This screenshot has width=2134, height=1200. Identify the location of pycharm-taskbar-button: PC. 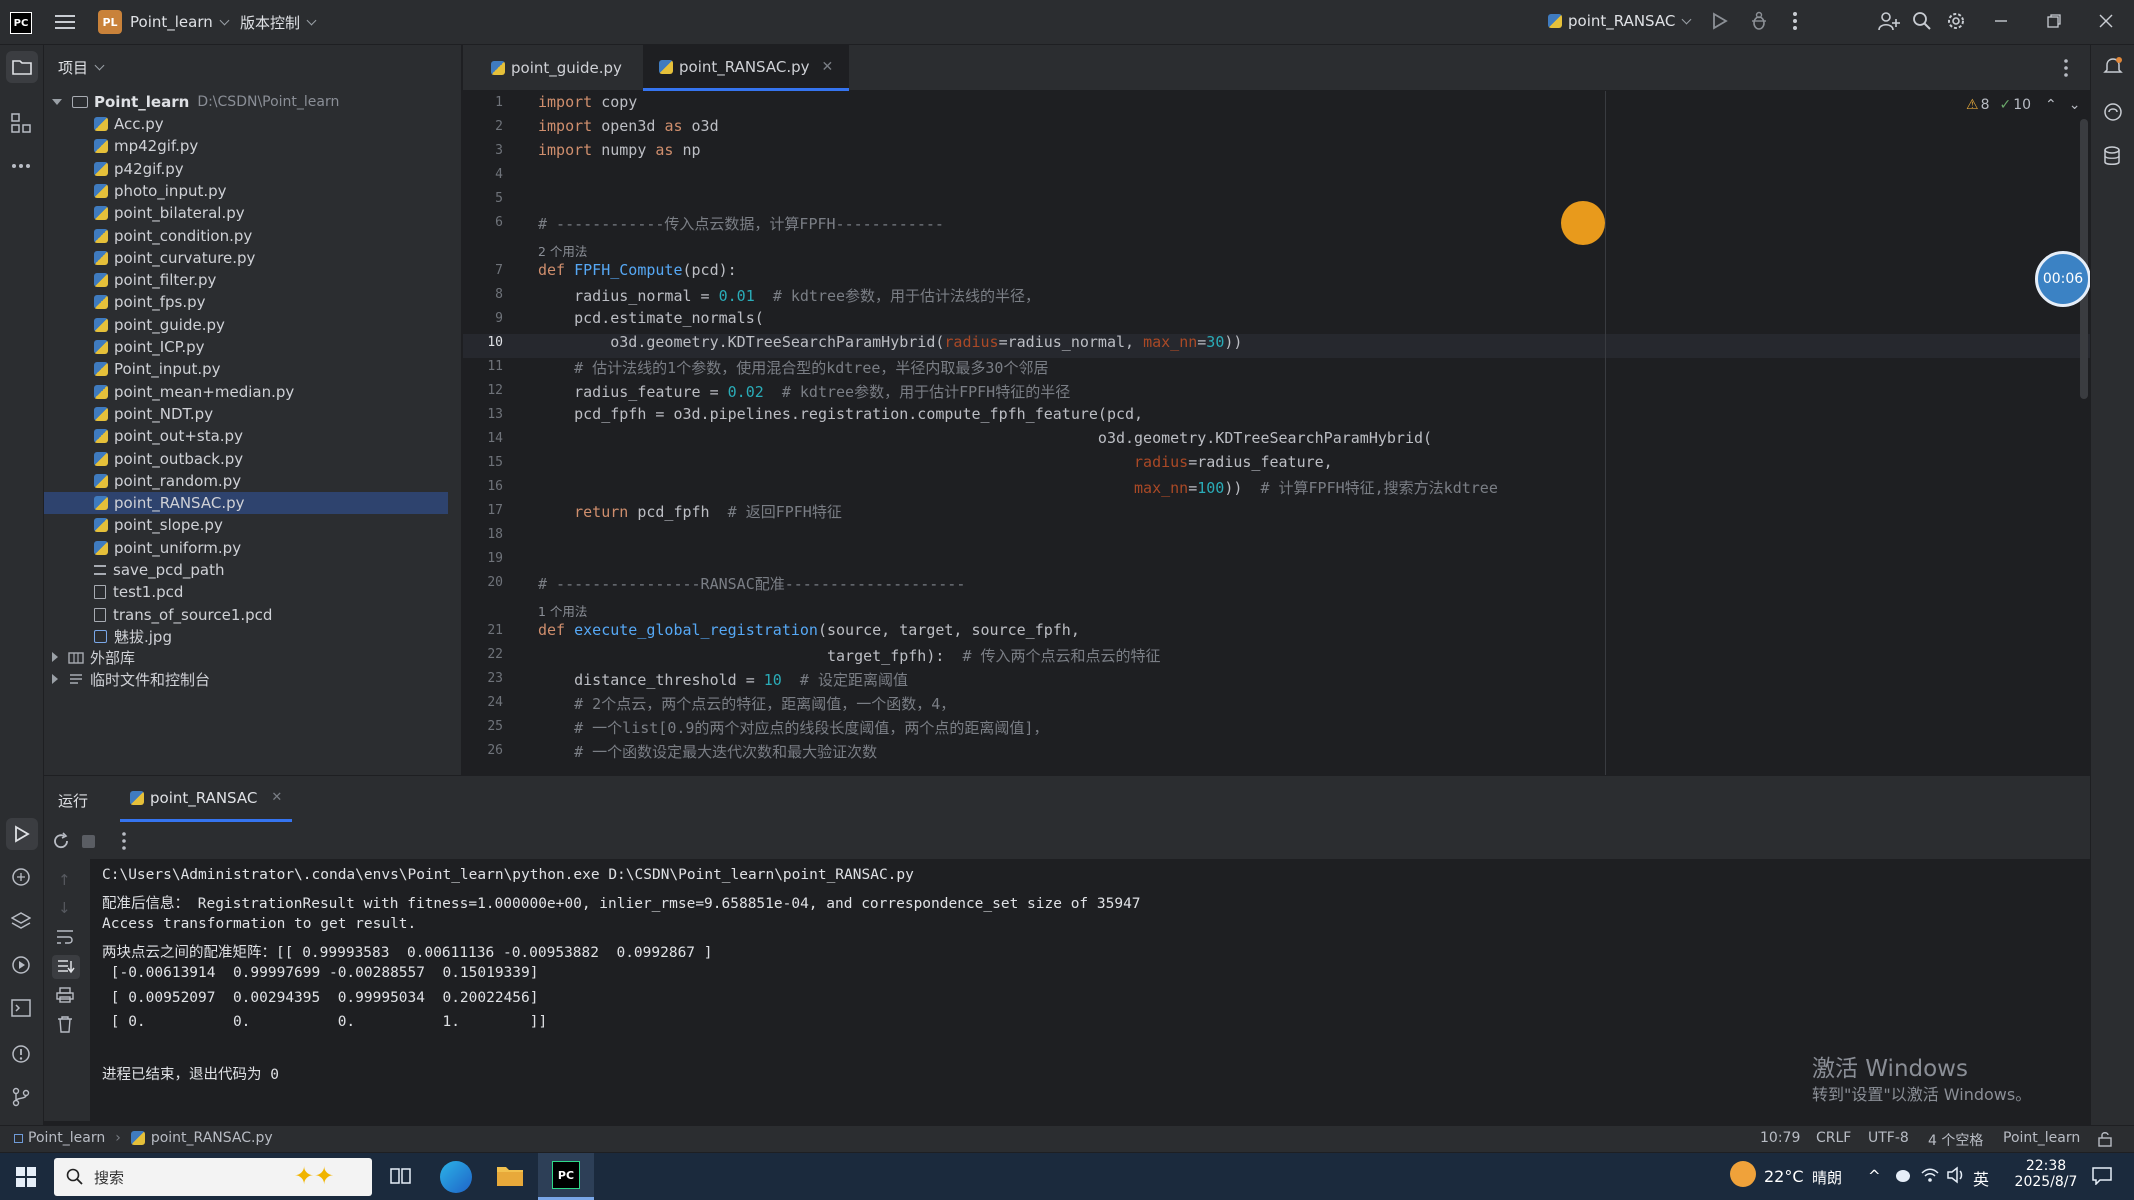
(566, 1176).